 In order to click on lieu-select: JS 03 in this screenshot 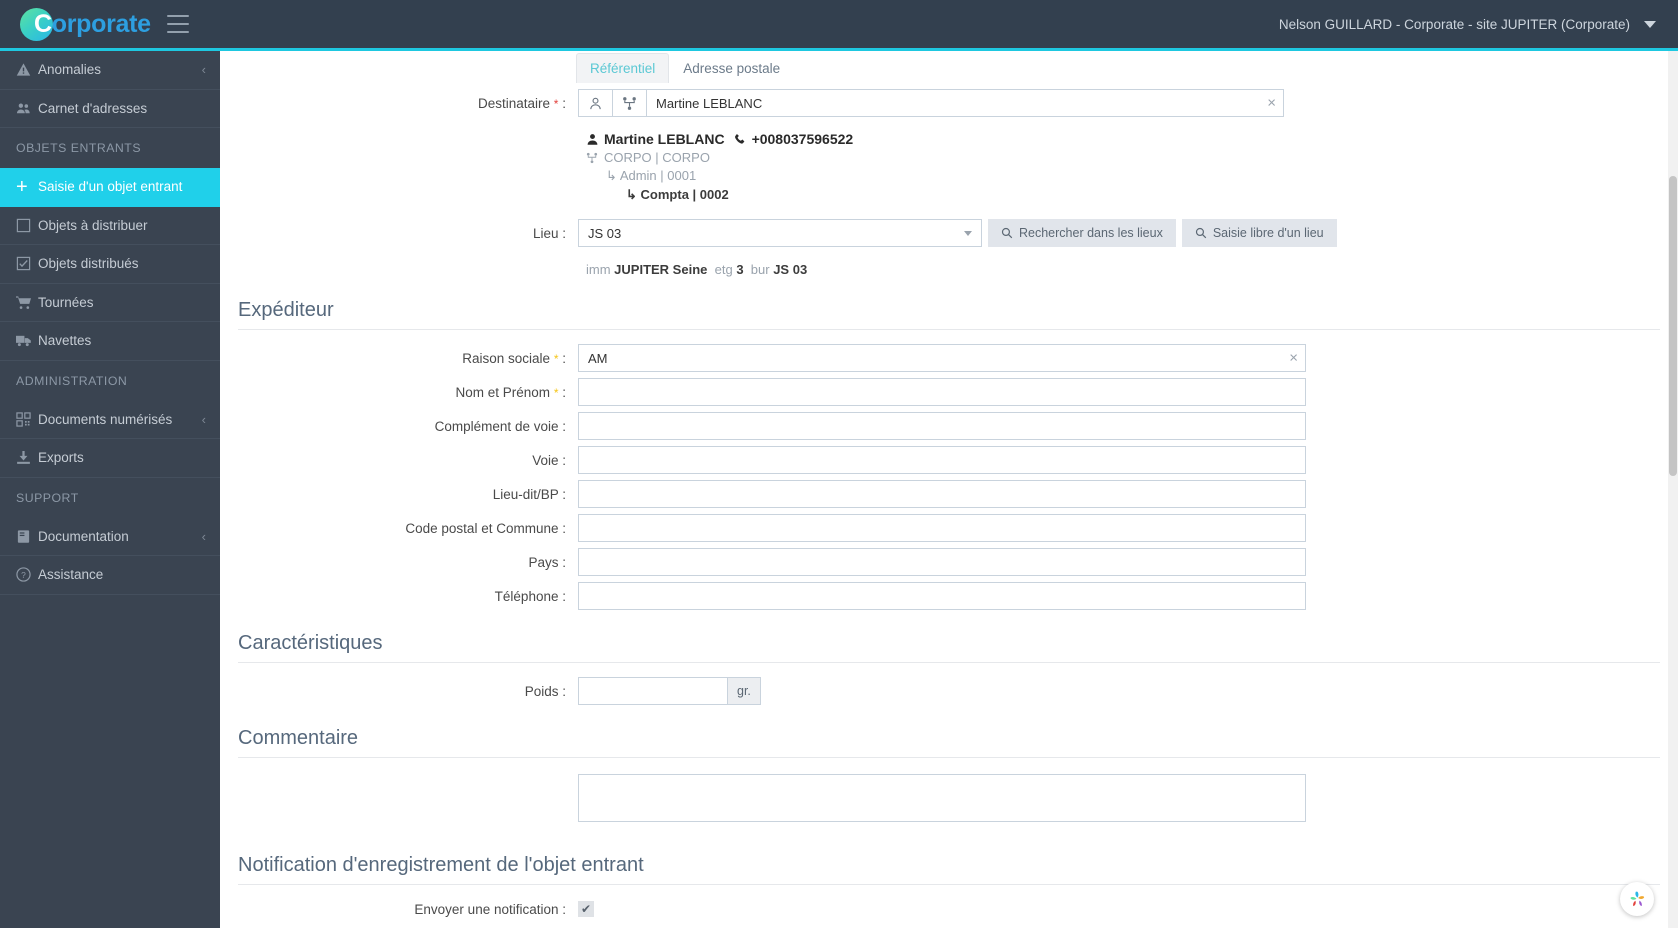, I will do `click(780, 233)`.